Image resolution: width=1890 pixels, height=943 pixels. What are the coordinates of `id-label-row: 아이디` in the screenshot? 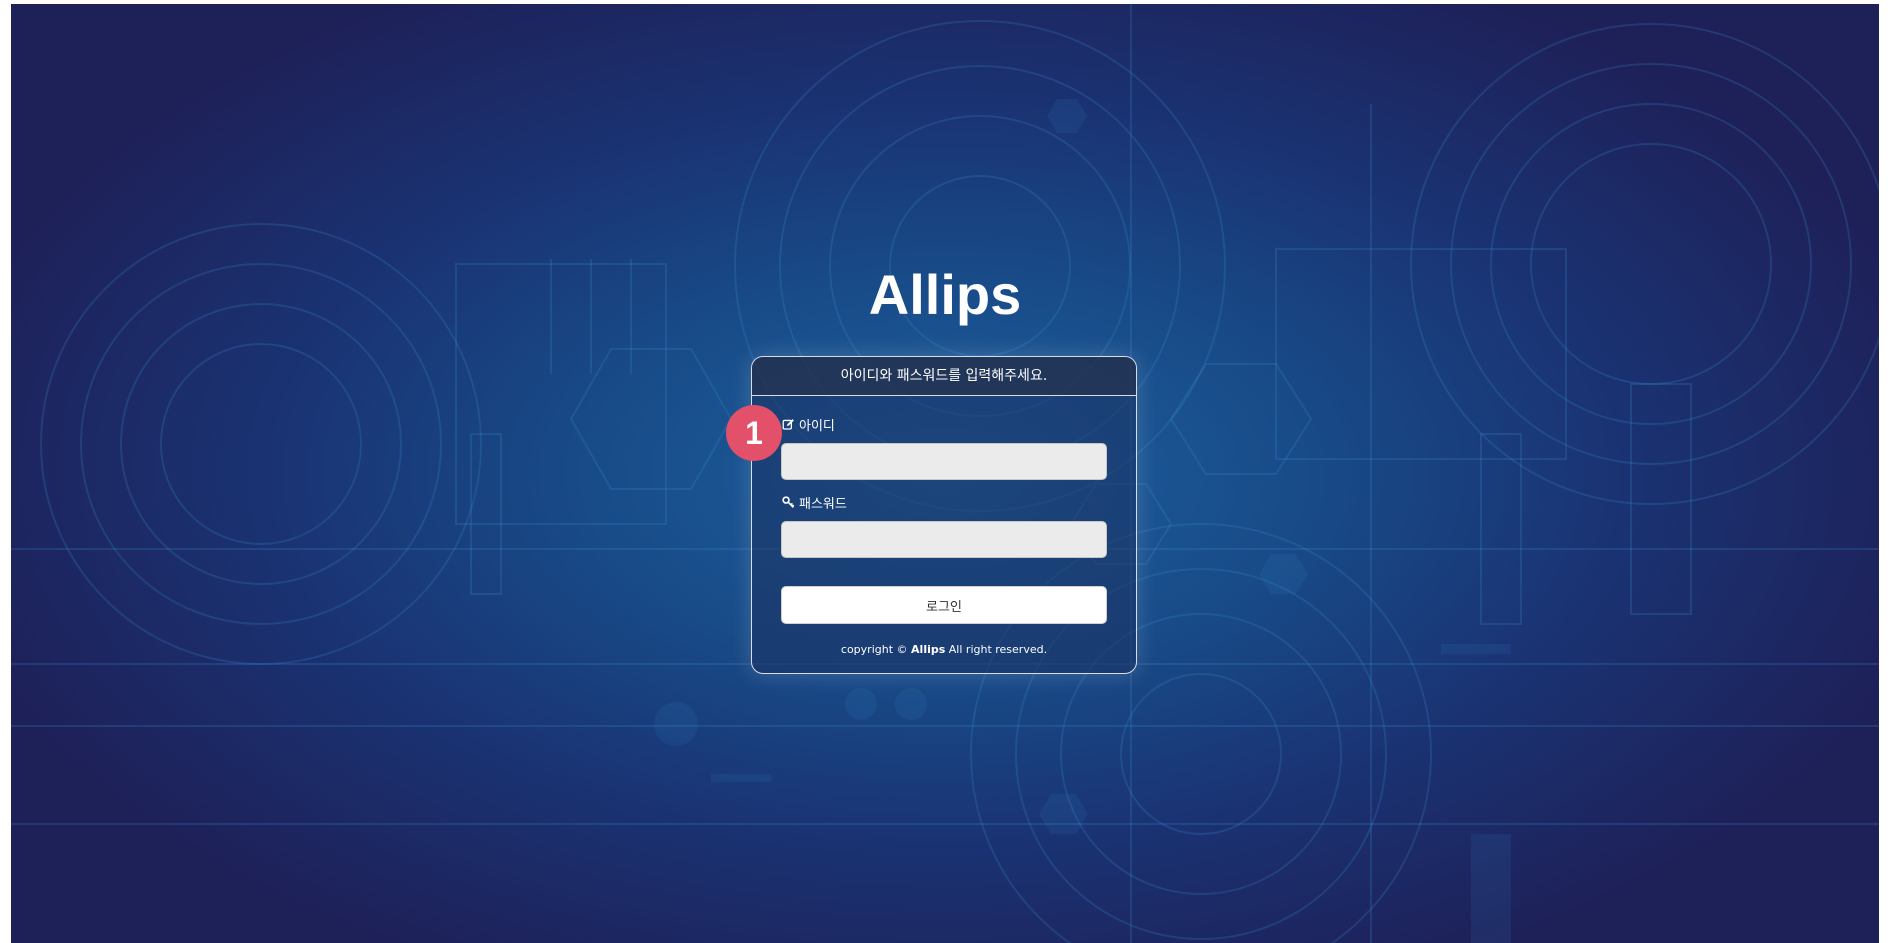 It's located at (808, 424).